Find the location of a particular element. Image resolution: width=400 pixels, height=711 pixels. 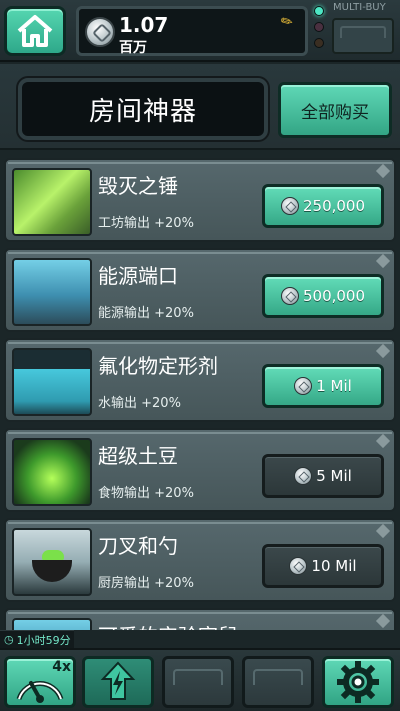

item-name: 能源端口 is located at coordinates (138, 276).